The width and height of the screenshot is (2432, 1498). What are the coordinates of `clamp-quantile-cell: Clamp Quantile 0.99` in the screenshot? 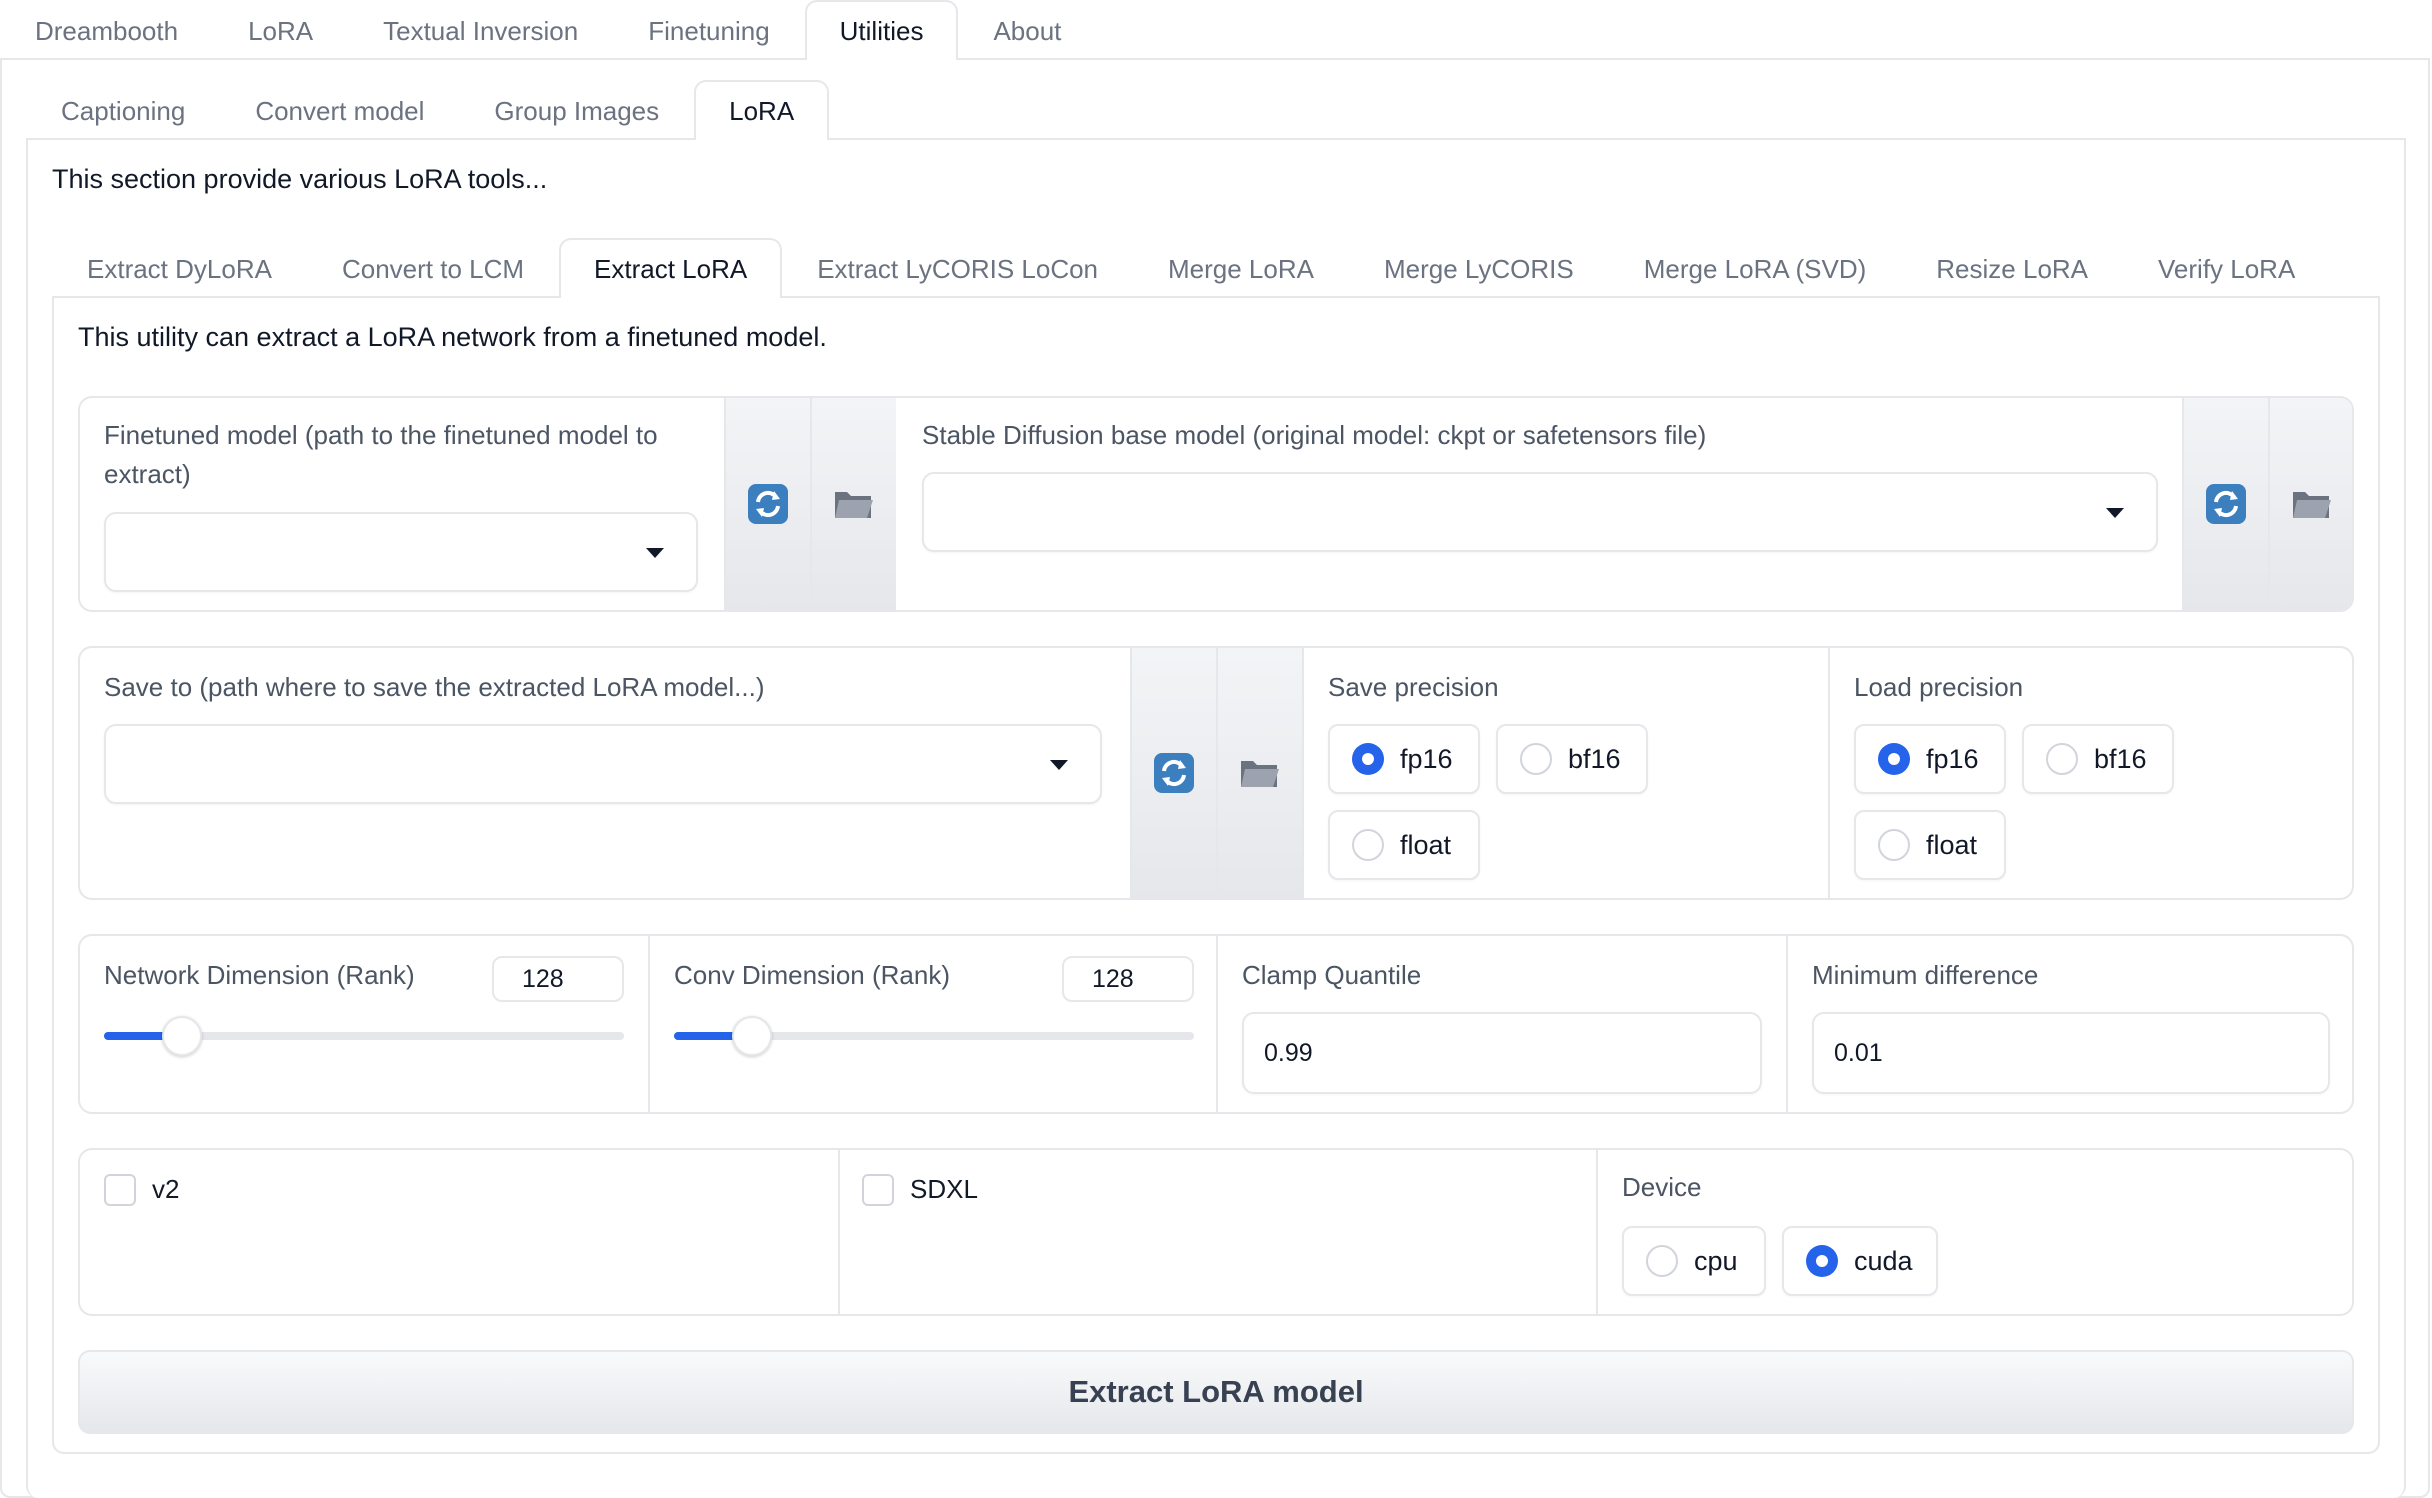 It's located at (1502, 1024).